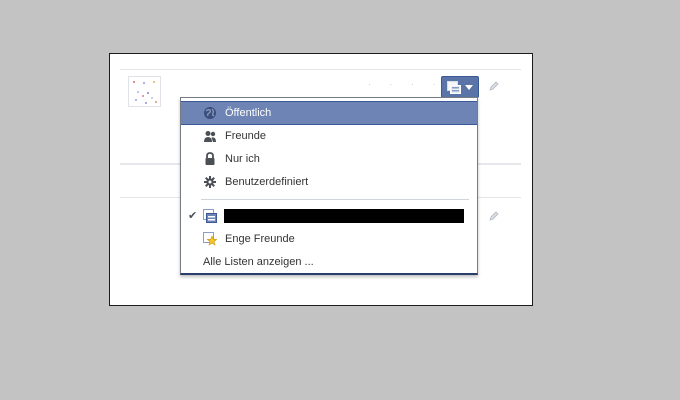  What do you see at coordinates (260, 239) in the screenshot?
I see `menu-item-label: Enge Freunde` at bounding box center [260, 239].